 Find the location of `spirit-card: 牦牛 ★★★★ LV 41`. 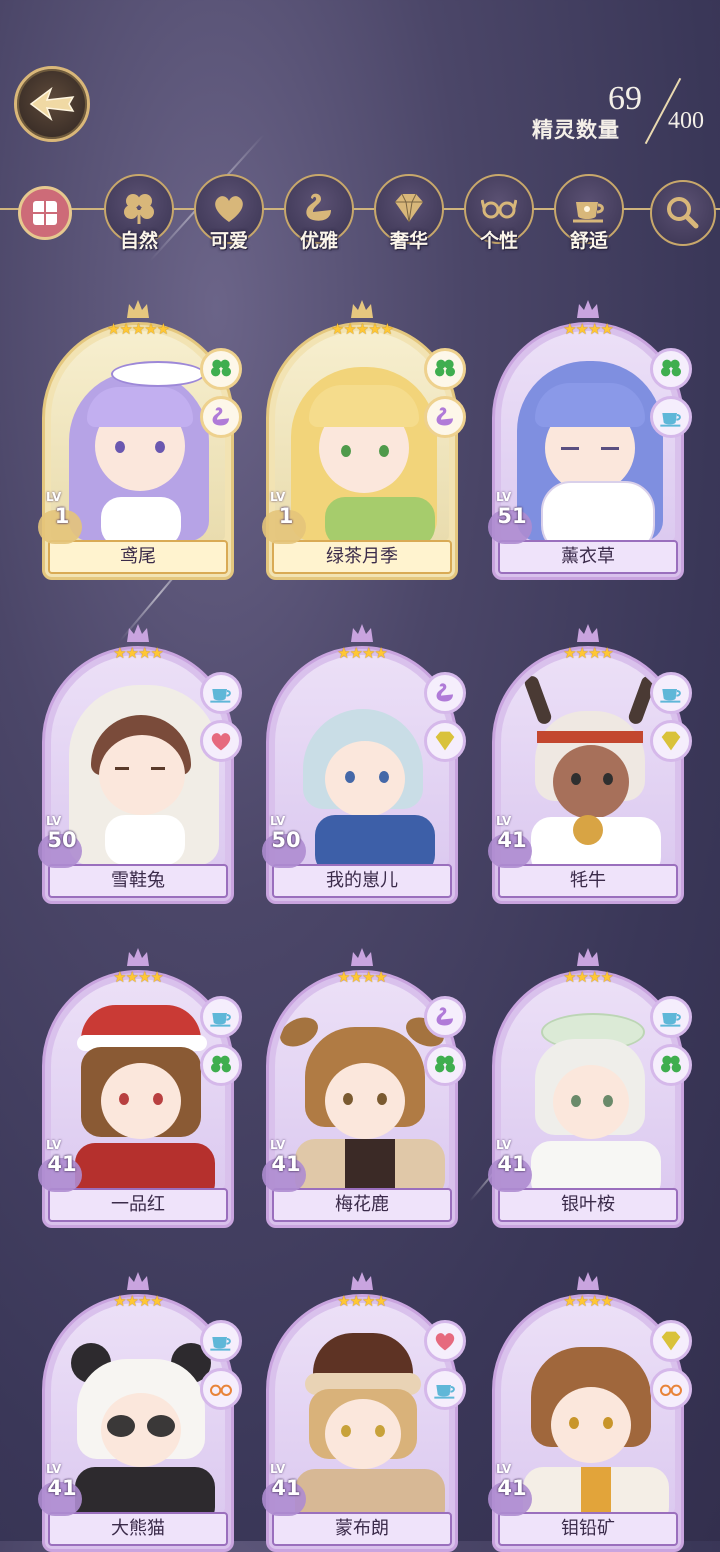

spirit-card: 牦牛 ★★★★ LV 41 is located at coordinates (590, 761).